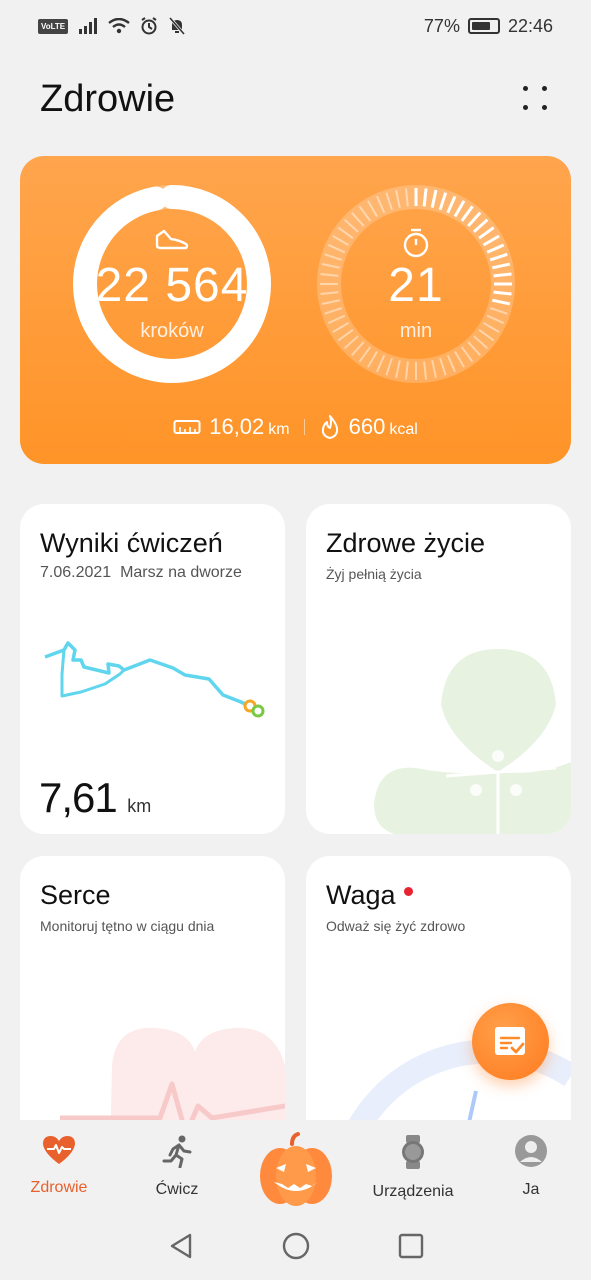 The height and width of the screenshot is (1280, 591). I want to click on calories-unit: kcal, so click(403, 429).